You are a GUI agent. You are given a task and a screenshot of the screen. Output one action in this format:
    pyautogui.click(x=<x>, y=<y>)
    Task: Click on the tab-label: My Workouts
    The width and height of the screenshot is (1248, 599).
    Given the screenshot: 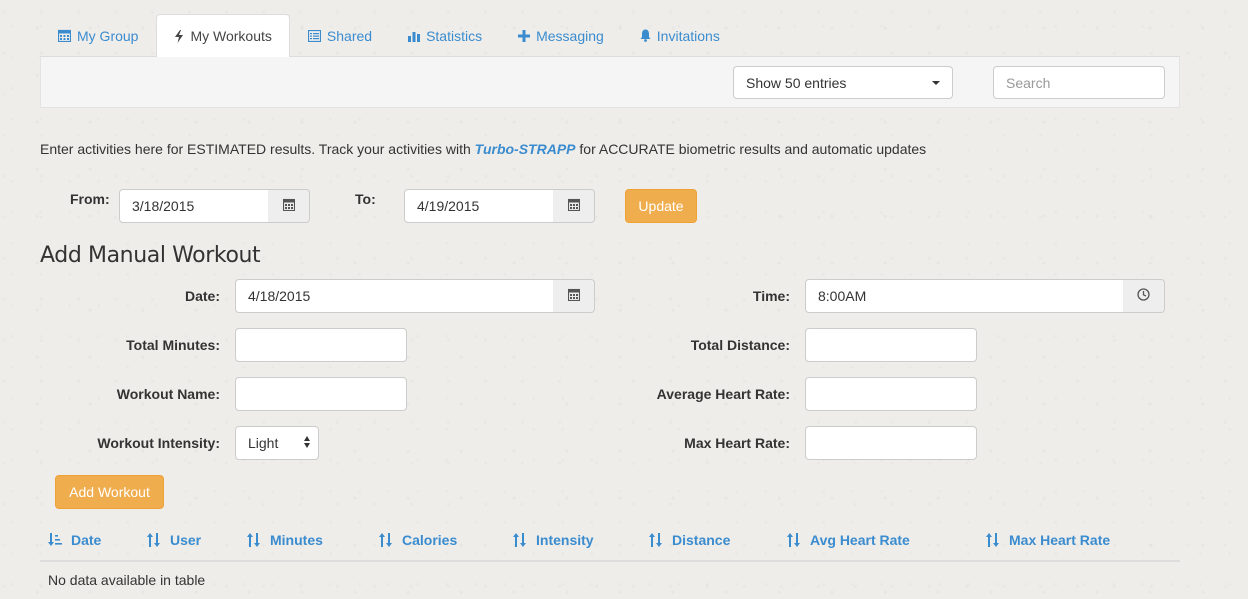 What is the action you would take?
    pyautogui.click(x=231, y=36)
    